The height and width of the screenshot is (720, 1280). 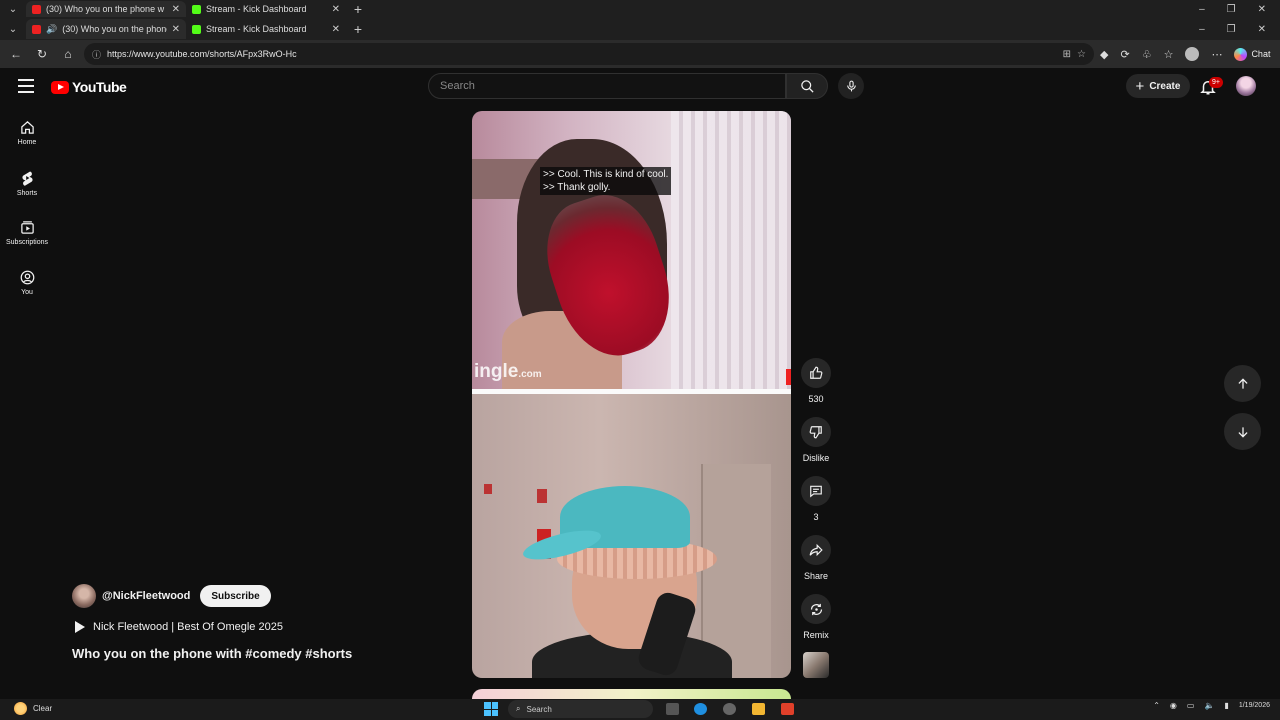 What do you see at coordinates (68, 54) in the screenshot?
I see `home-button-icon: ⌂` at bounding box center [68, 54].